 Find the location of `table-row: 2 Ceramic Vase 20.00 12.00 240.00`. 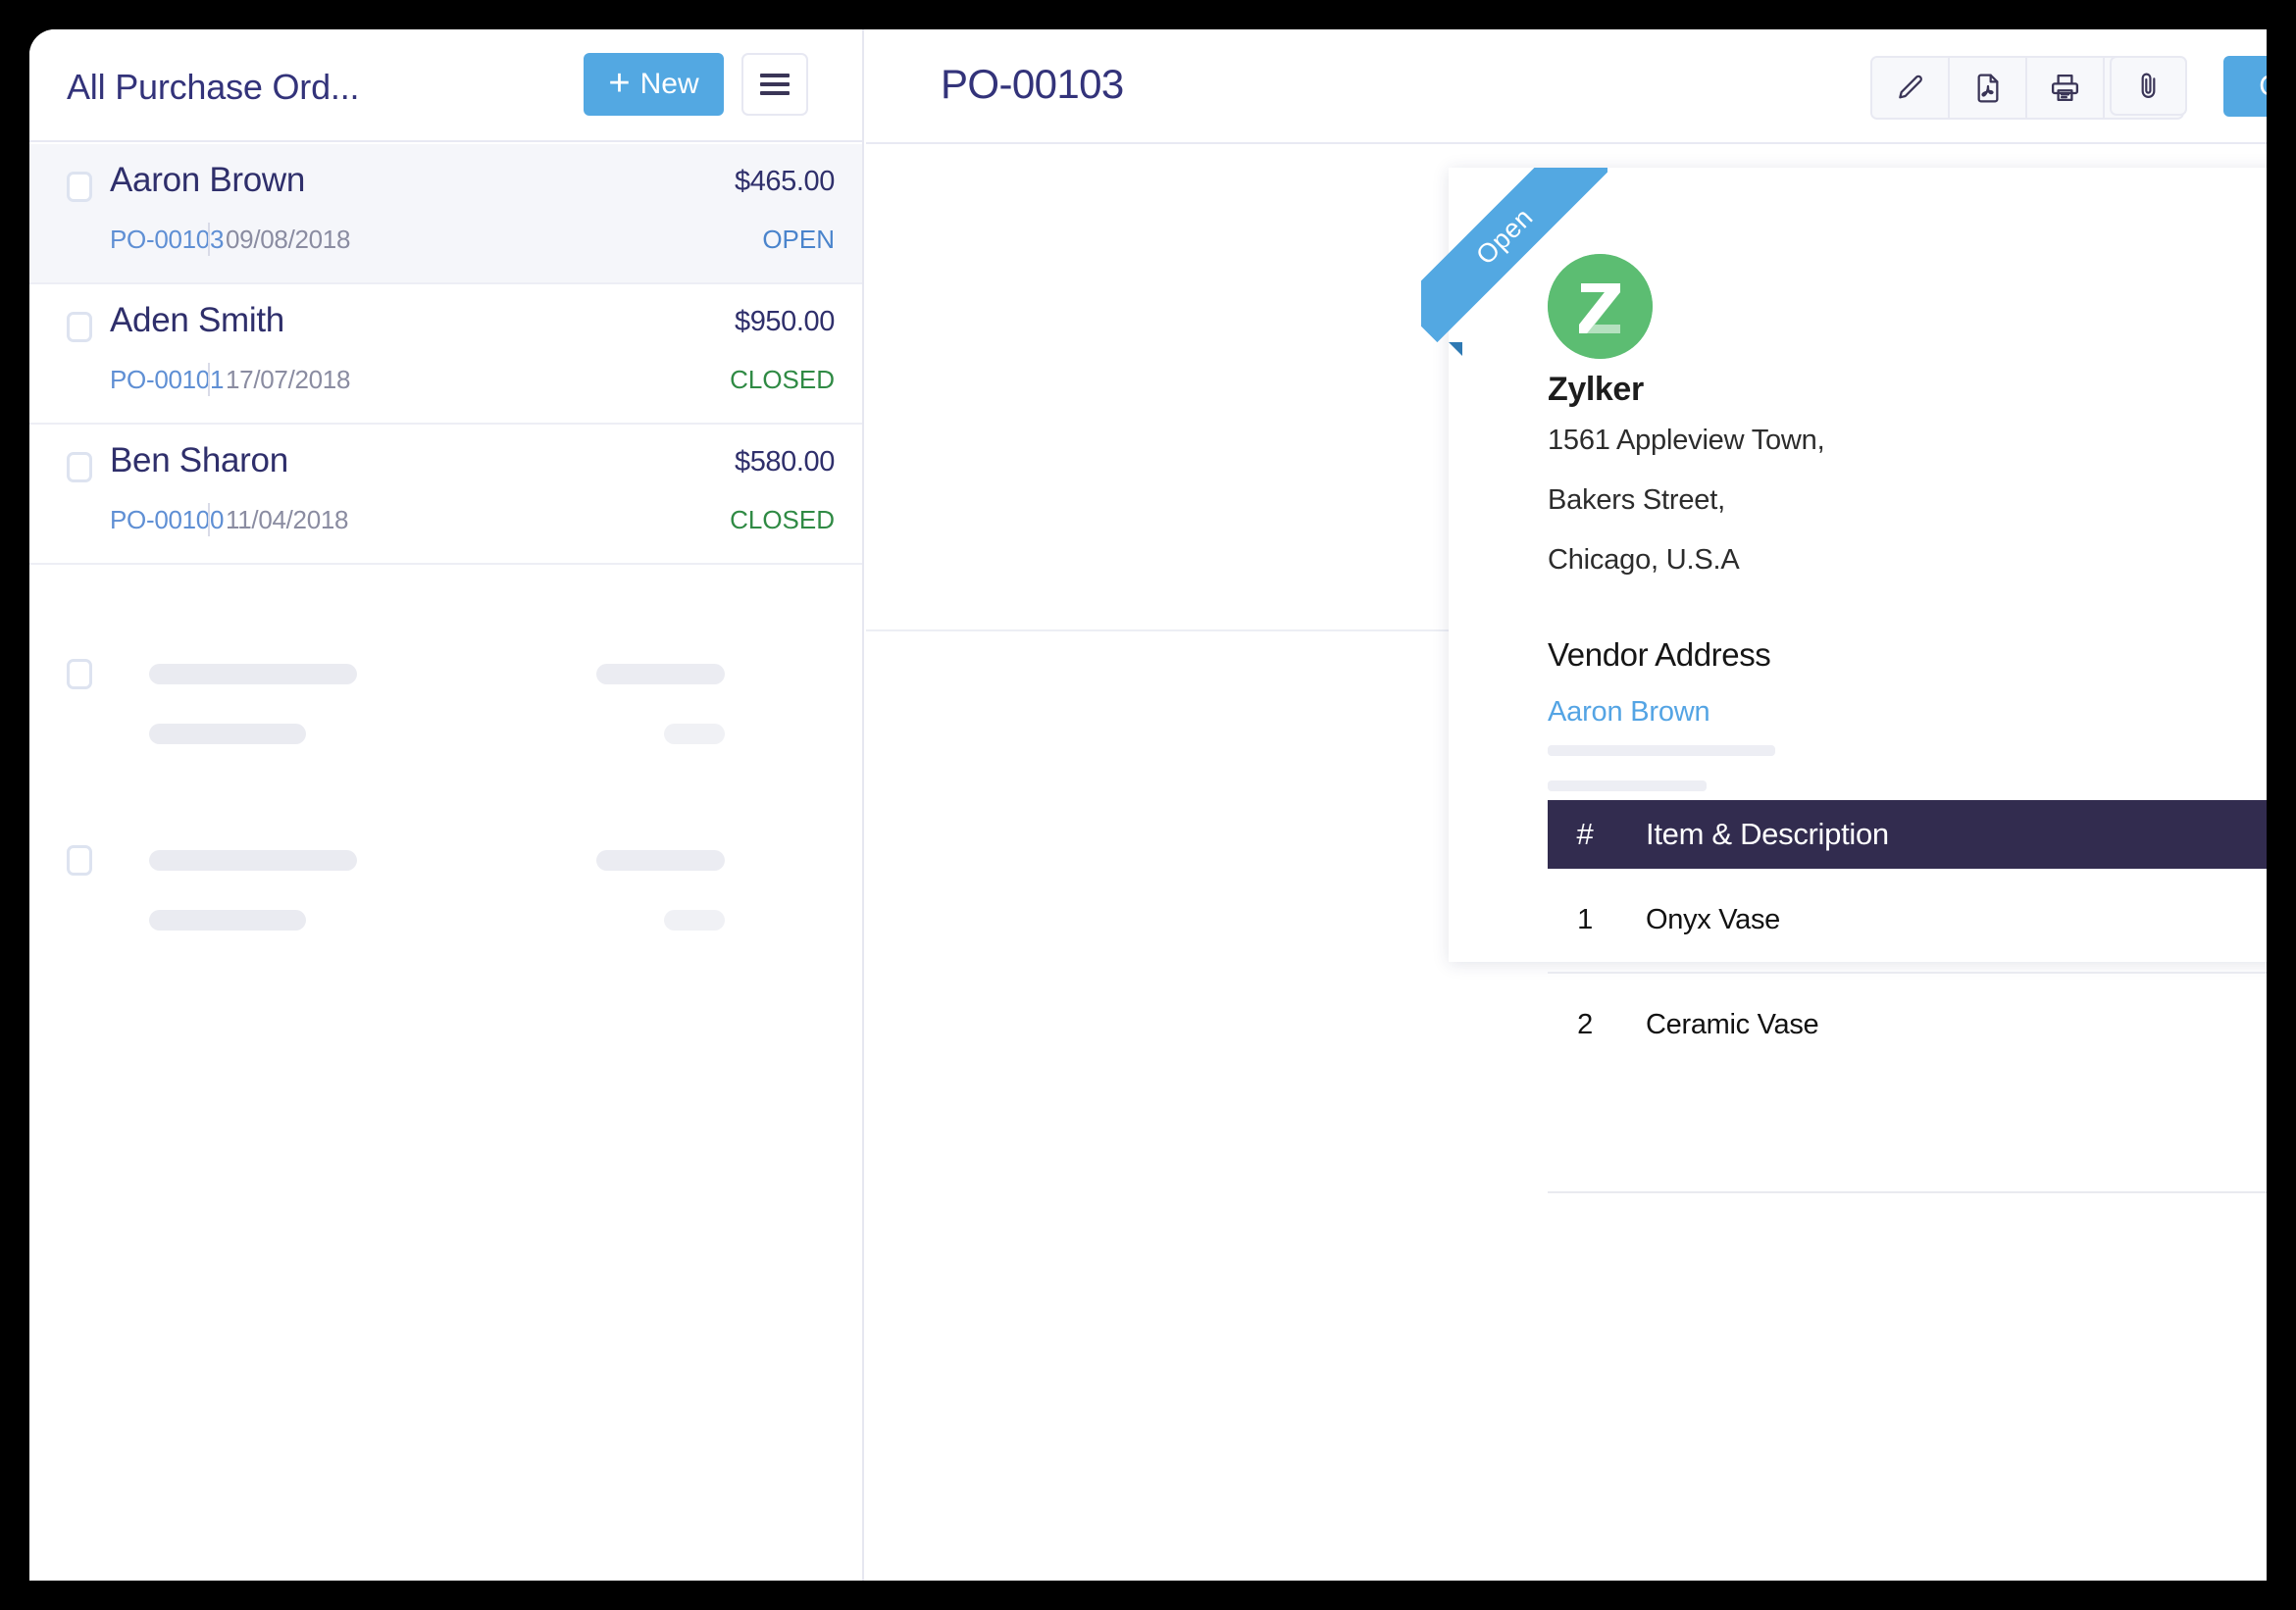

table-row: 2 Ceramic Vase 20.00 12.00 240.00 is located at coordinates (1908, 1025).